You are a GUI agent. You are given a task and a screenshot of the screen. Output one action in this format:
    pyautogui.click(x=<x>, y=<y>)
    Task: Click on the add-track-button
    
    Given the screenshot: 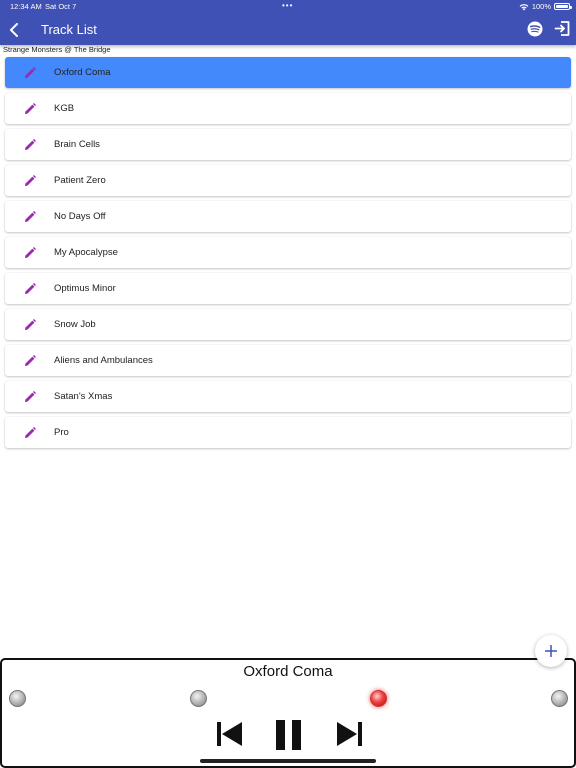 What is the action you would take?
    pyautogui.click(x=551, y=651)
    